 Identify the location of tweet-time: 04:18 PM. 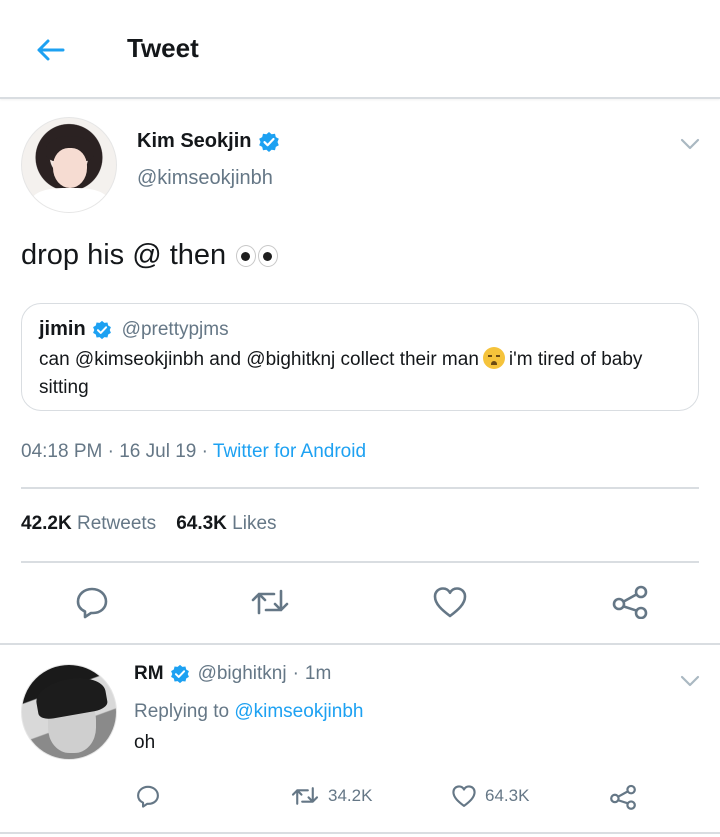
(62, 451).